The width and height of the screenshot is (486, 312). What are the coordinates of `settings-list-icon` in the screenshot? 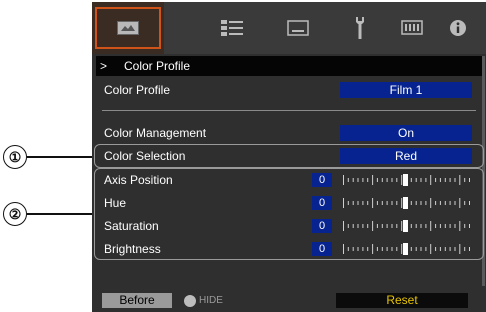 It's located at (232, 28).